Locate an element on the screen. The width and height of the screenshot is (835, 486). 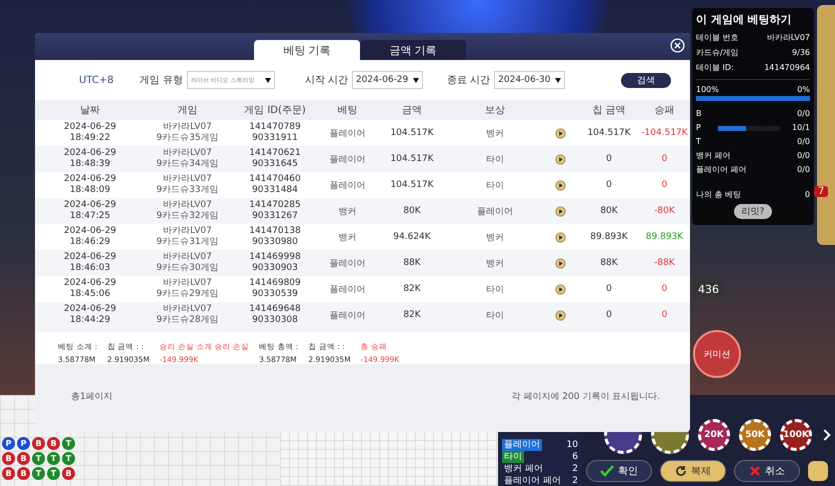
table-number: 436 is located at coordinates (708, 289).